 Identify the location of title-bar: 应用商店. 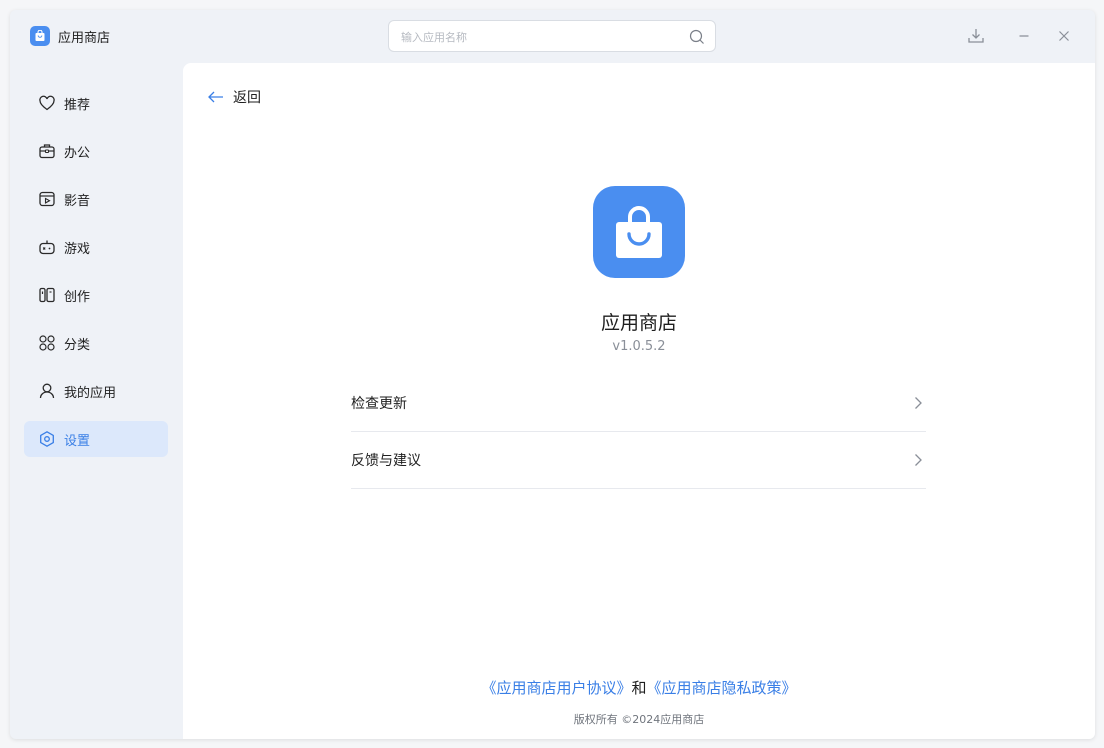
(552, 36).